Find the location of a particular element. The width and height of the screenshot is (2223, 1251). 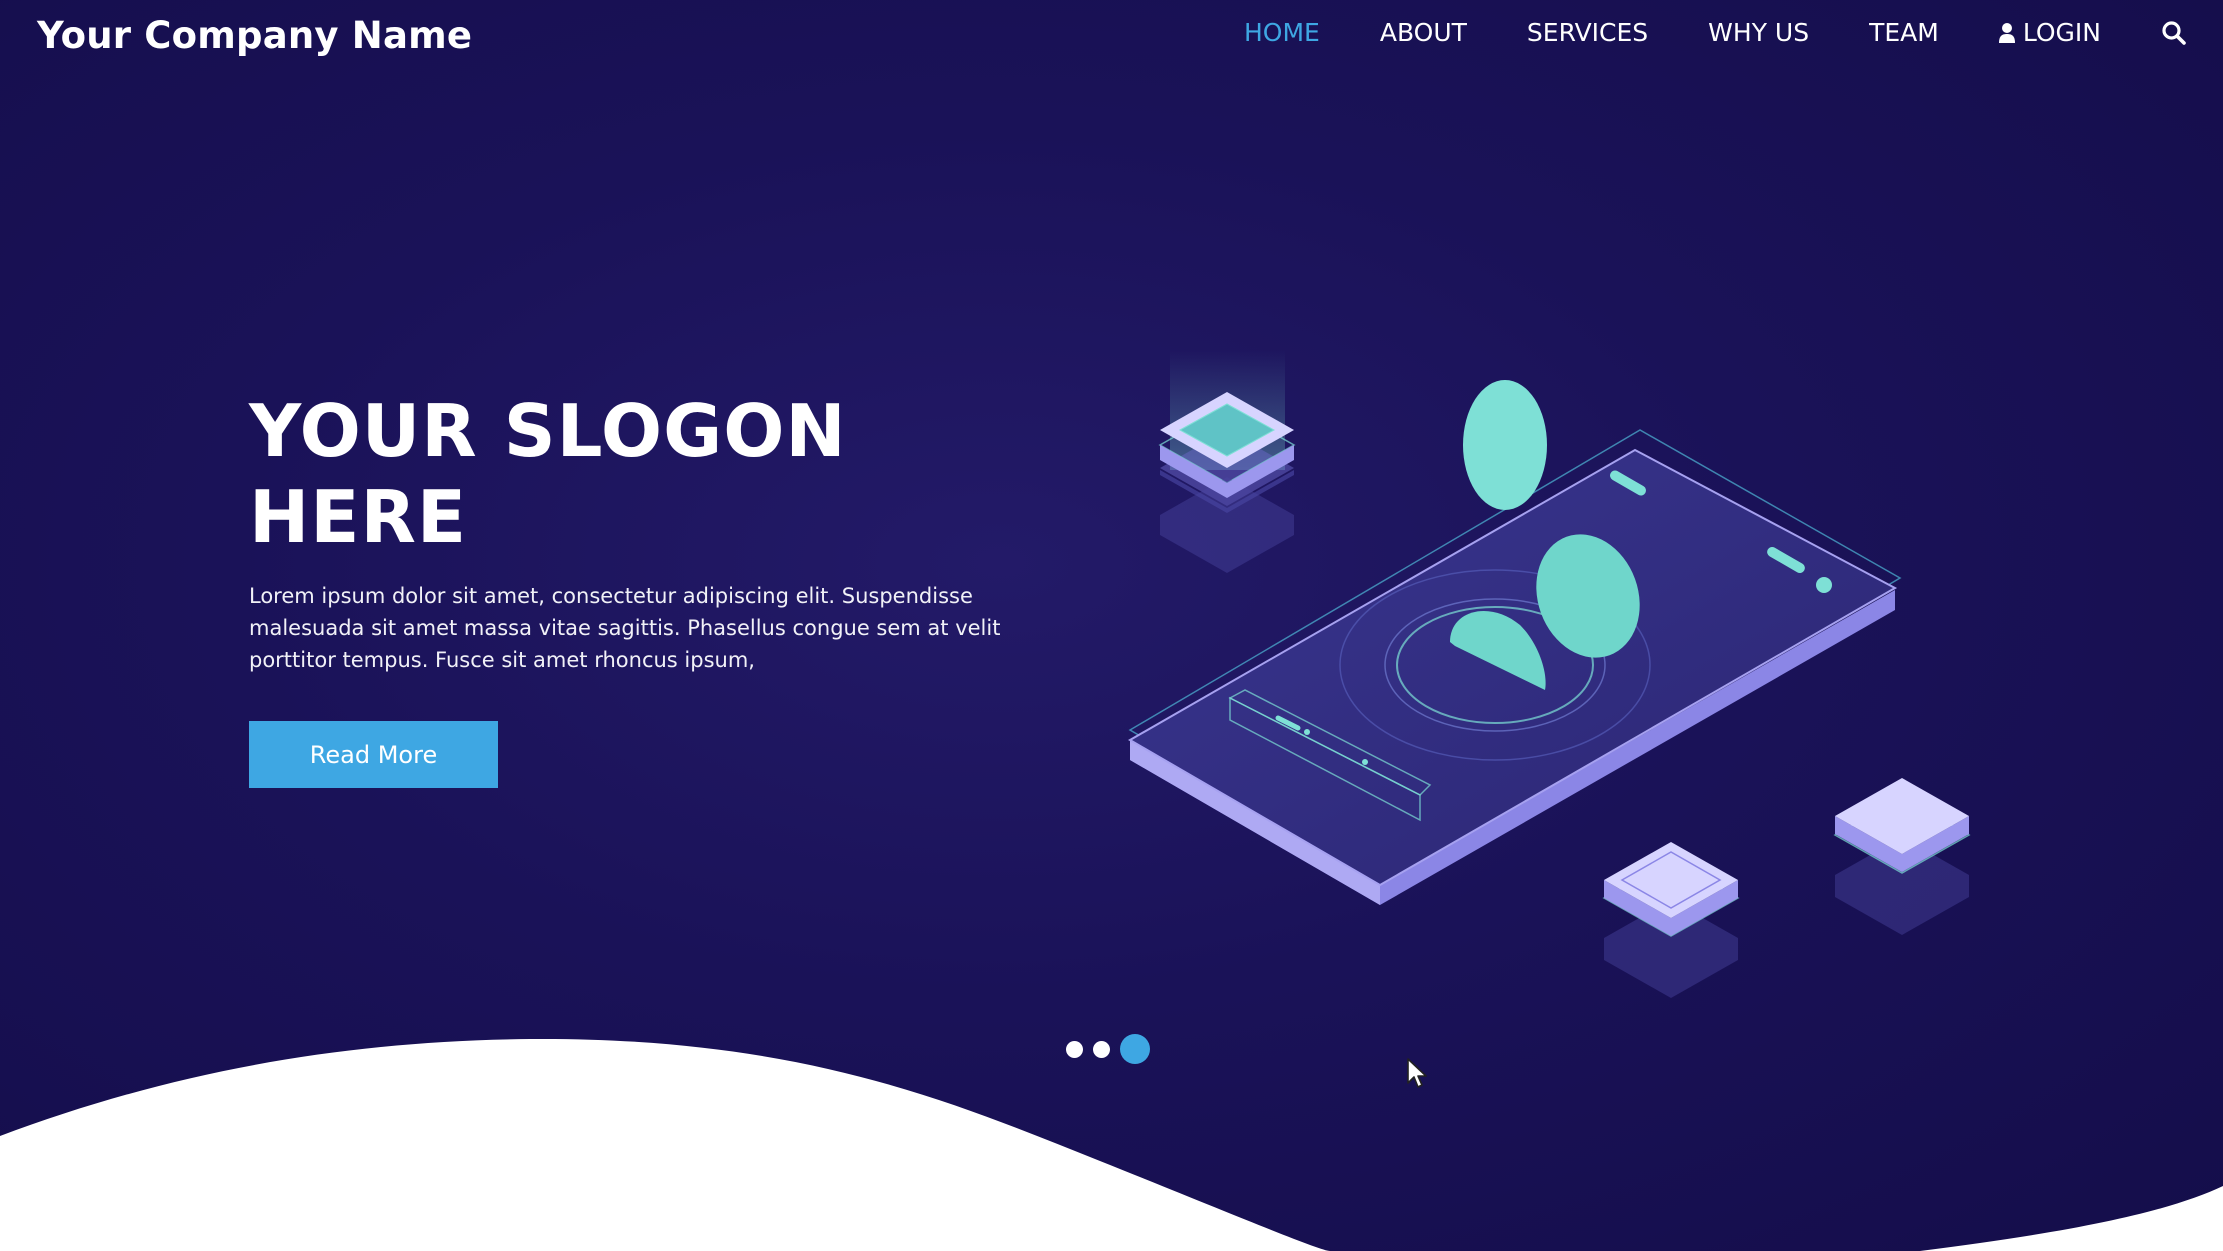

hero-title: YOUR SLOGON HERE is located at coordinates (699, 474).